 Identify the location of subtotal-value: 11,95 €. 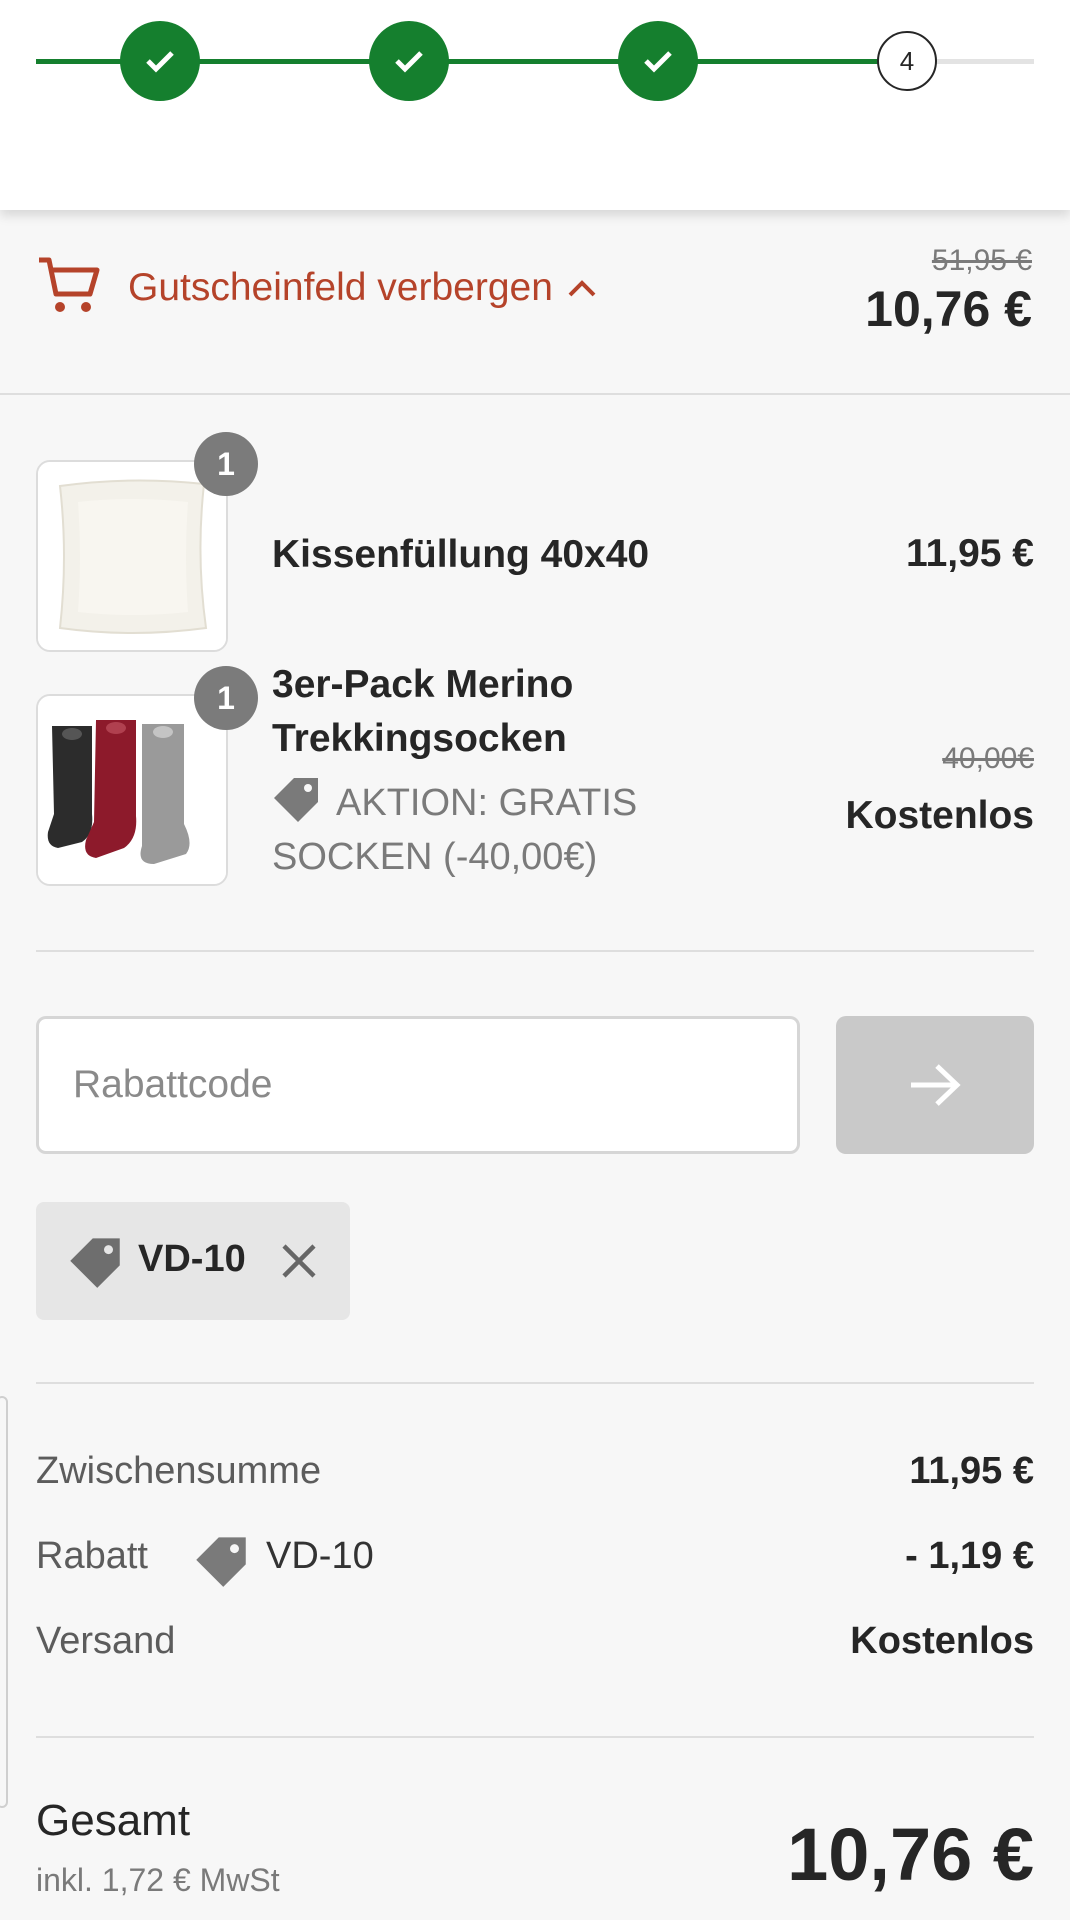
(971, 1471).